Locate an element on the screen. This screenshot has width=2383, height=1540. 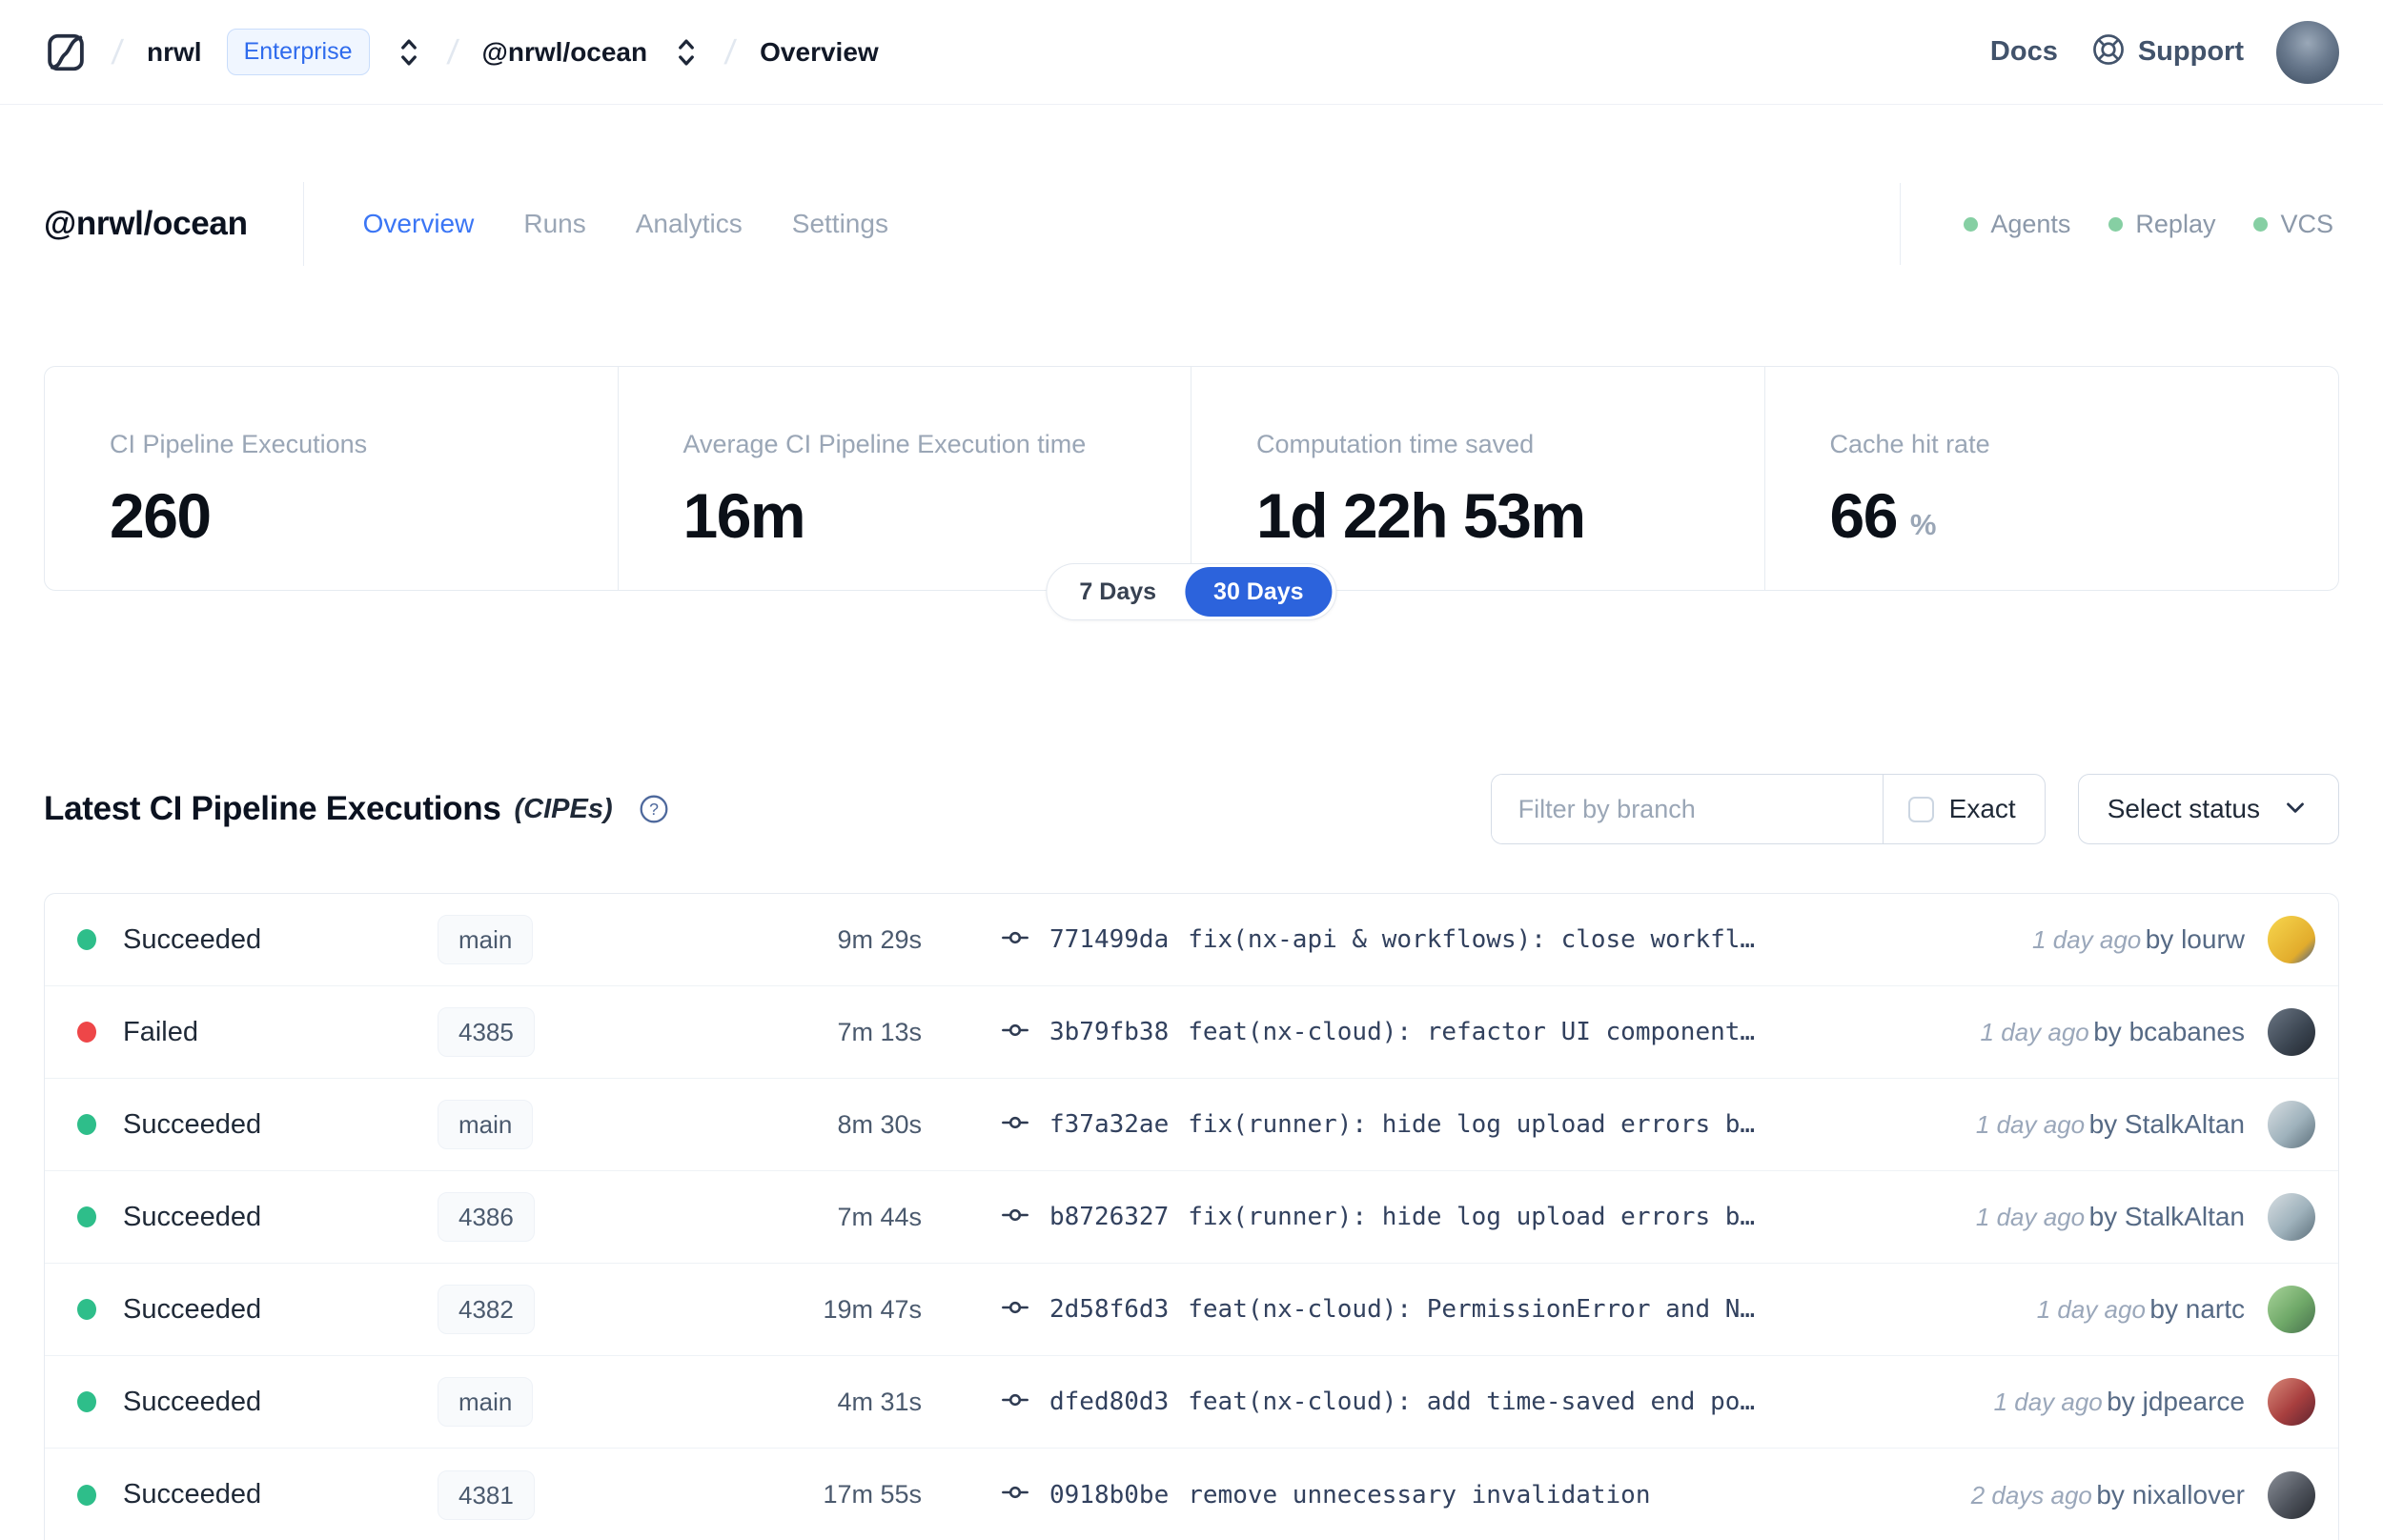
commit-hash: f37a32ae is located at coordinates (1109, 1124).